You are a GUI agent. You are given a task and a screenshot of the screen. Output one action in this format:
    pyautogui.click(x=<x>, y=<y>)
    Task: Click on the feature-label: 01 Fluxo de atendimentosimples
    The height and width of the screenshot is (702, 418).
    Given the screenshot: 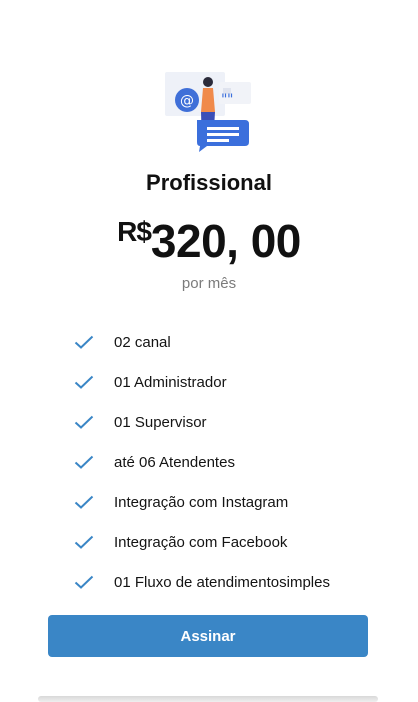 What is the action you would take?
    pyautogui.click(x=222, y=582)
    